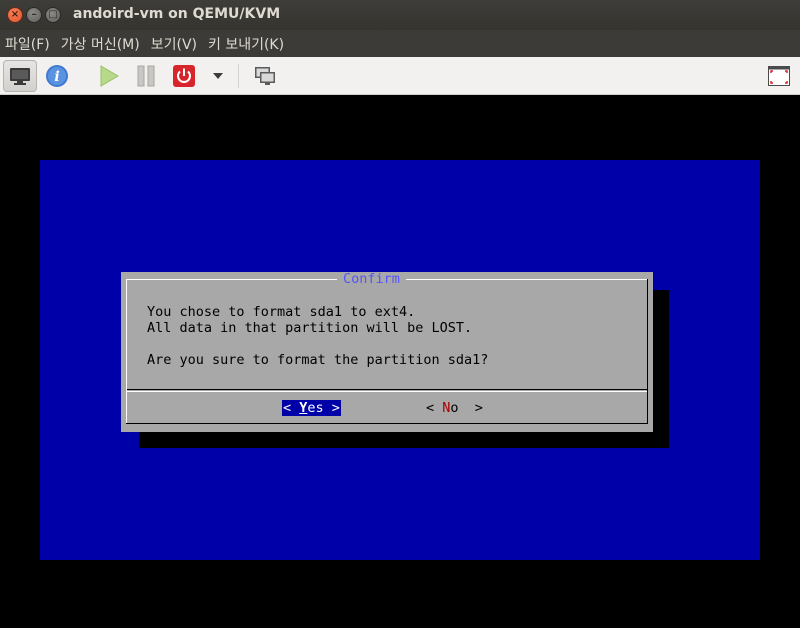 The height and width of the screenshot is (628, 800). I want to click on fullscreen-button, so click(779, 76).